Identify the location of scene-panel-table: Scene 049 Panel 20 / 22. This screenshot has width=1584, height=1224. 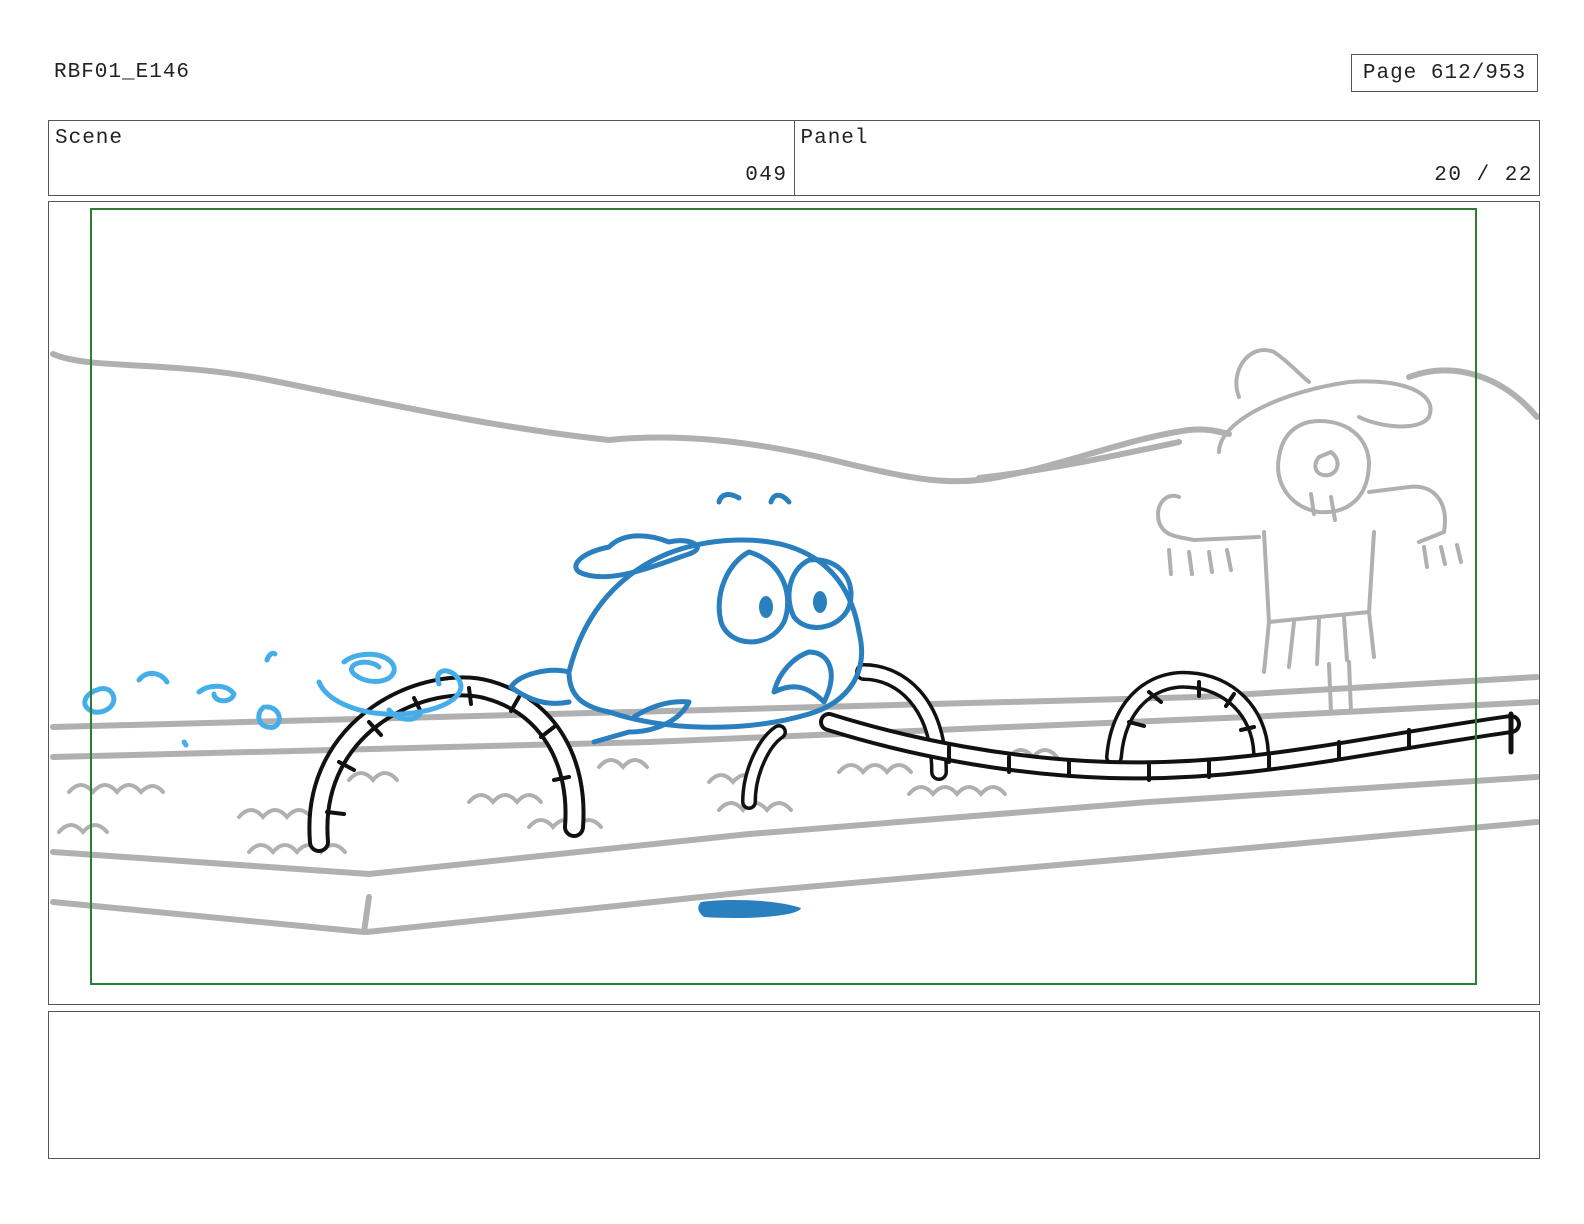
(794, 158).